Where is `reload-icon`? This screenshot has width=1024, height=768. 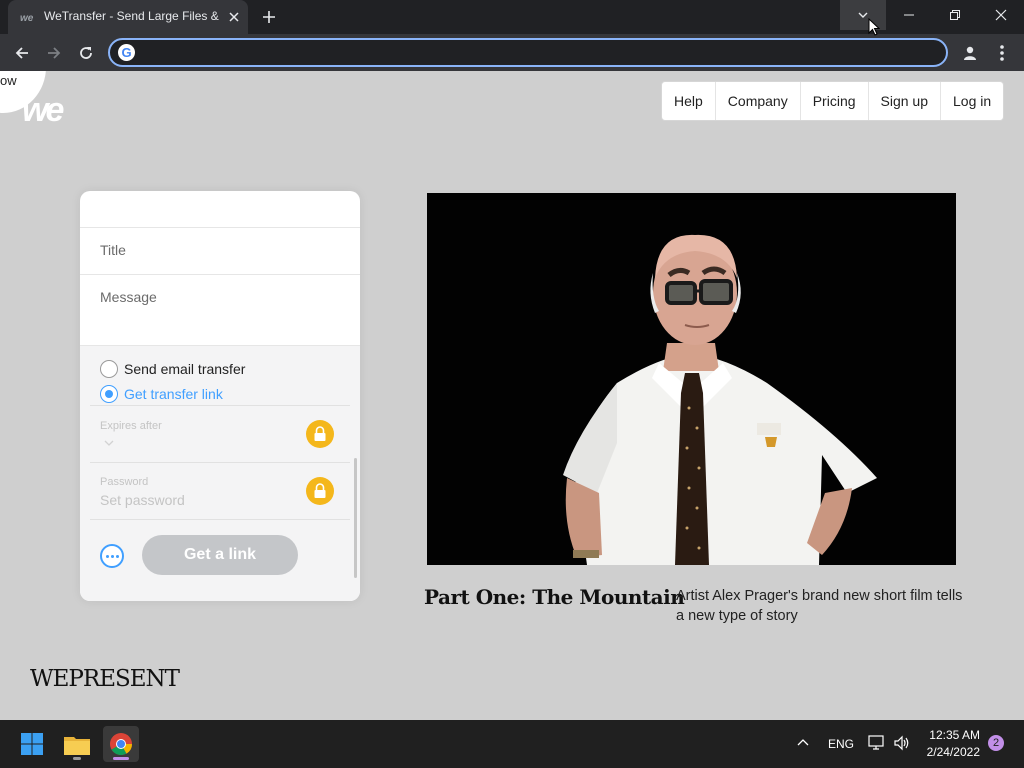
reload-icon is located at coordinates (86, 53).